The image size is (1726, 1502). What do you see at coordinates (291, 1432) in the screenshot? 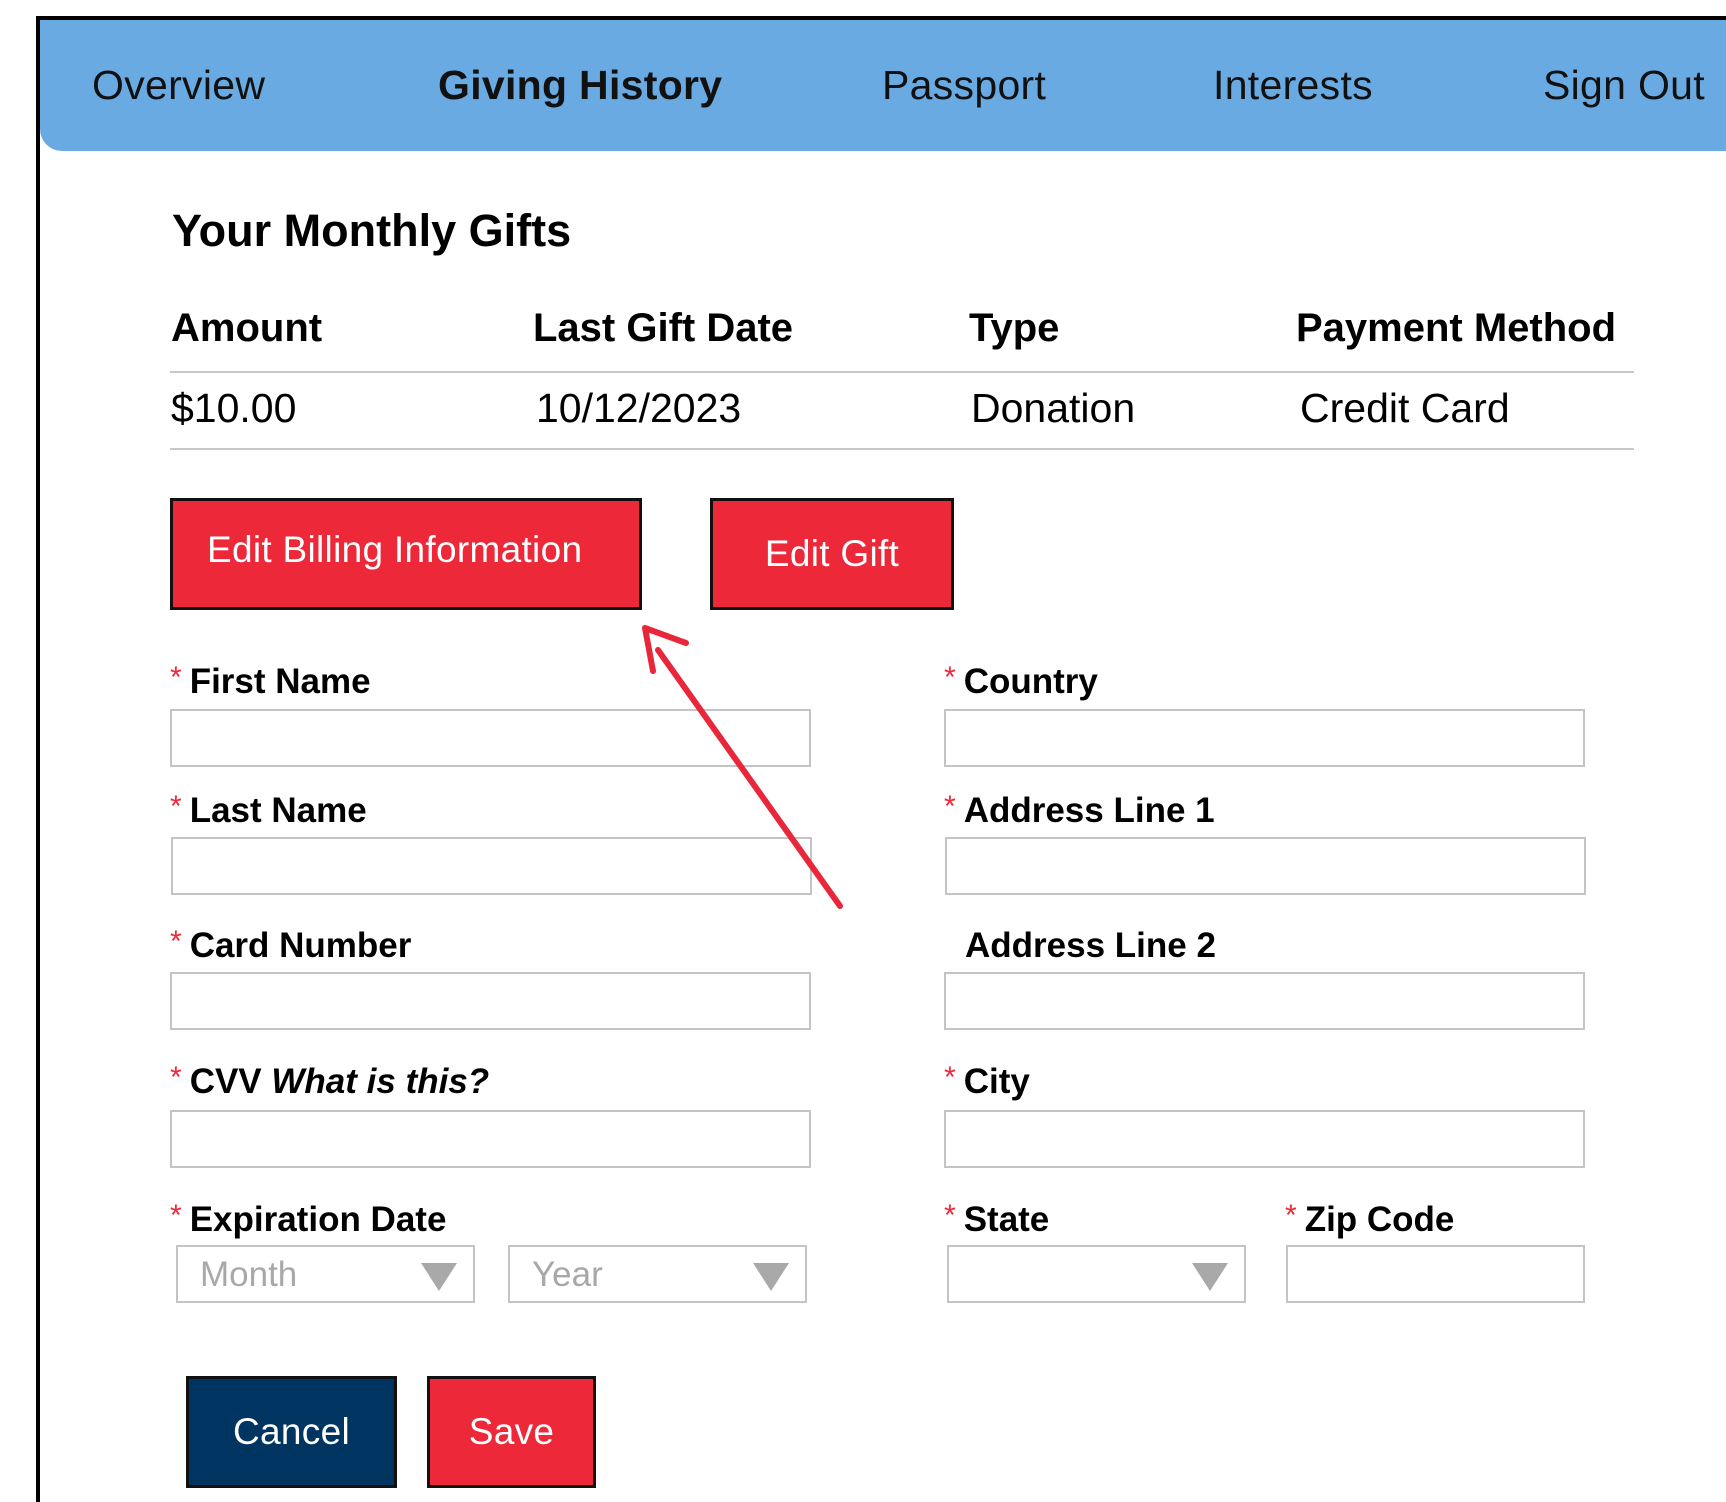
I see `cancel-button: Cancel` at bounding box center [291, 1432].